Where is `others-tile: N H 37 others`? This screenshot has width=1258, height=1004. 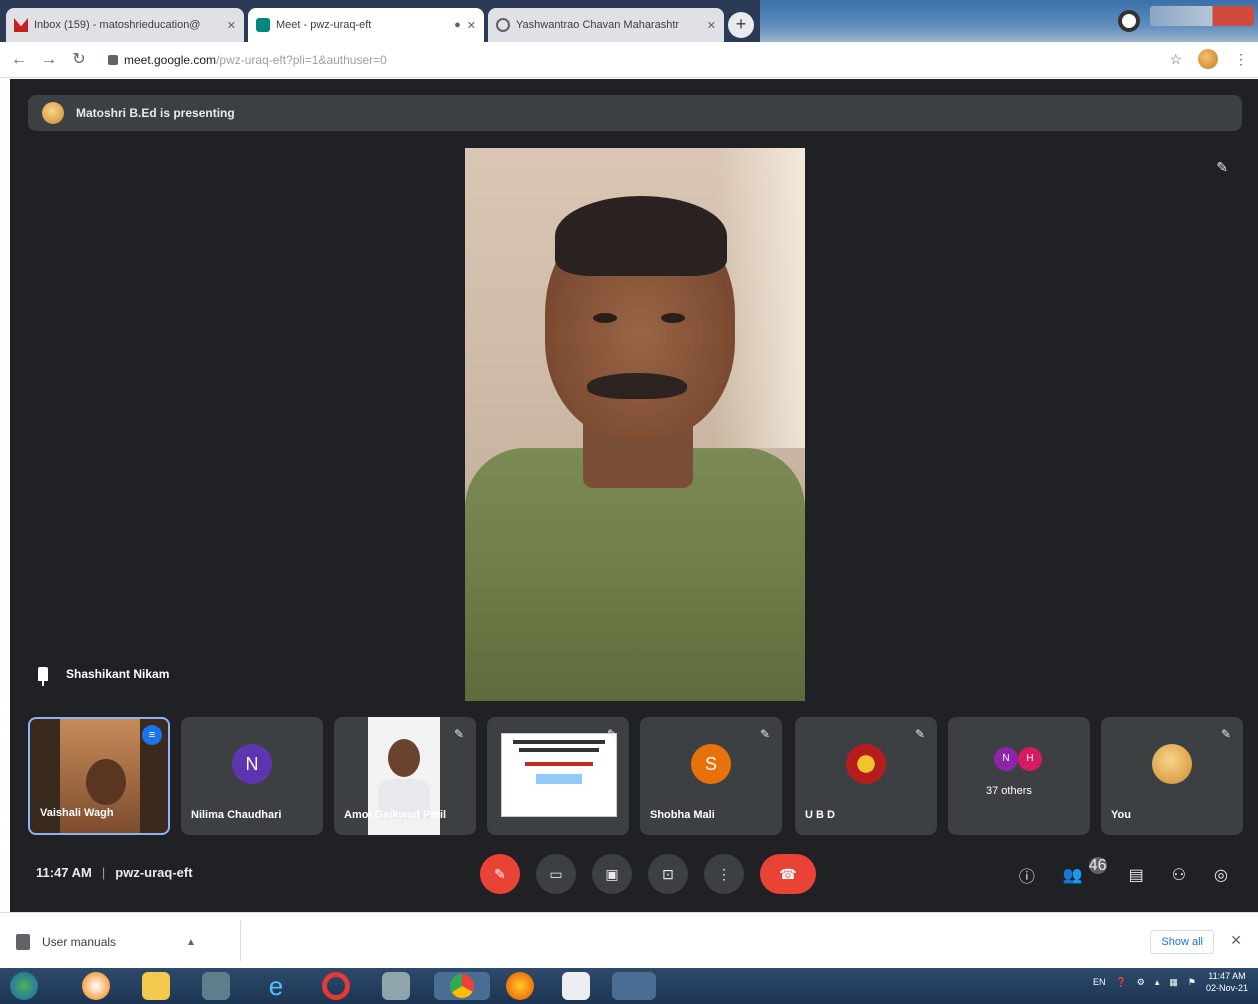 others-tile: N H 37 others is located at coordinates (1019, 776).